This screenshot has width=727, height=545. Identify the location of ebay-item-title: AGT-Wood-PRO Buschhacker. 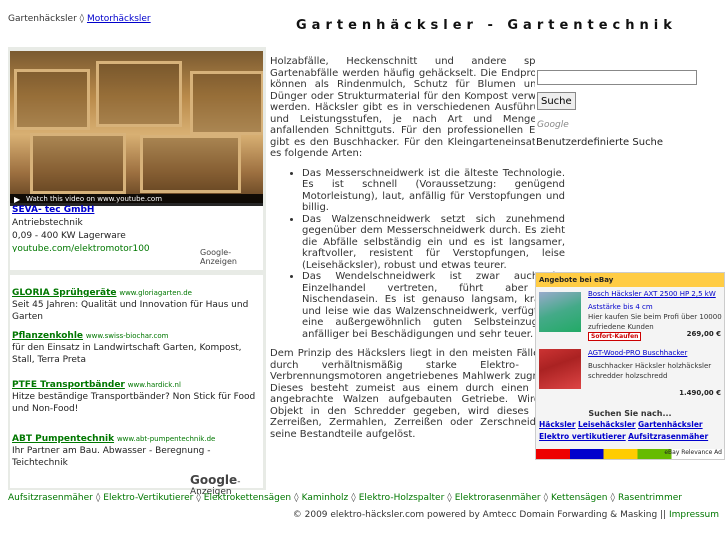
(655, 353).